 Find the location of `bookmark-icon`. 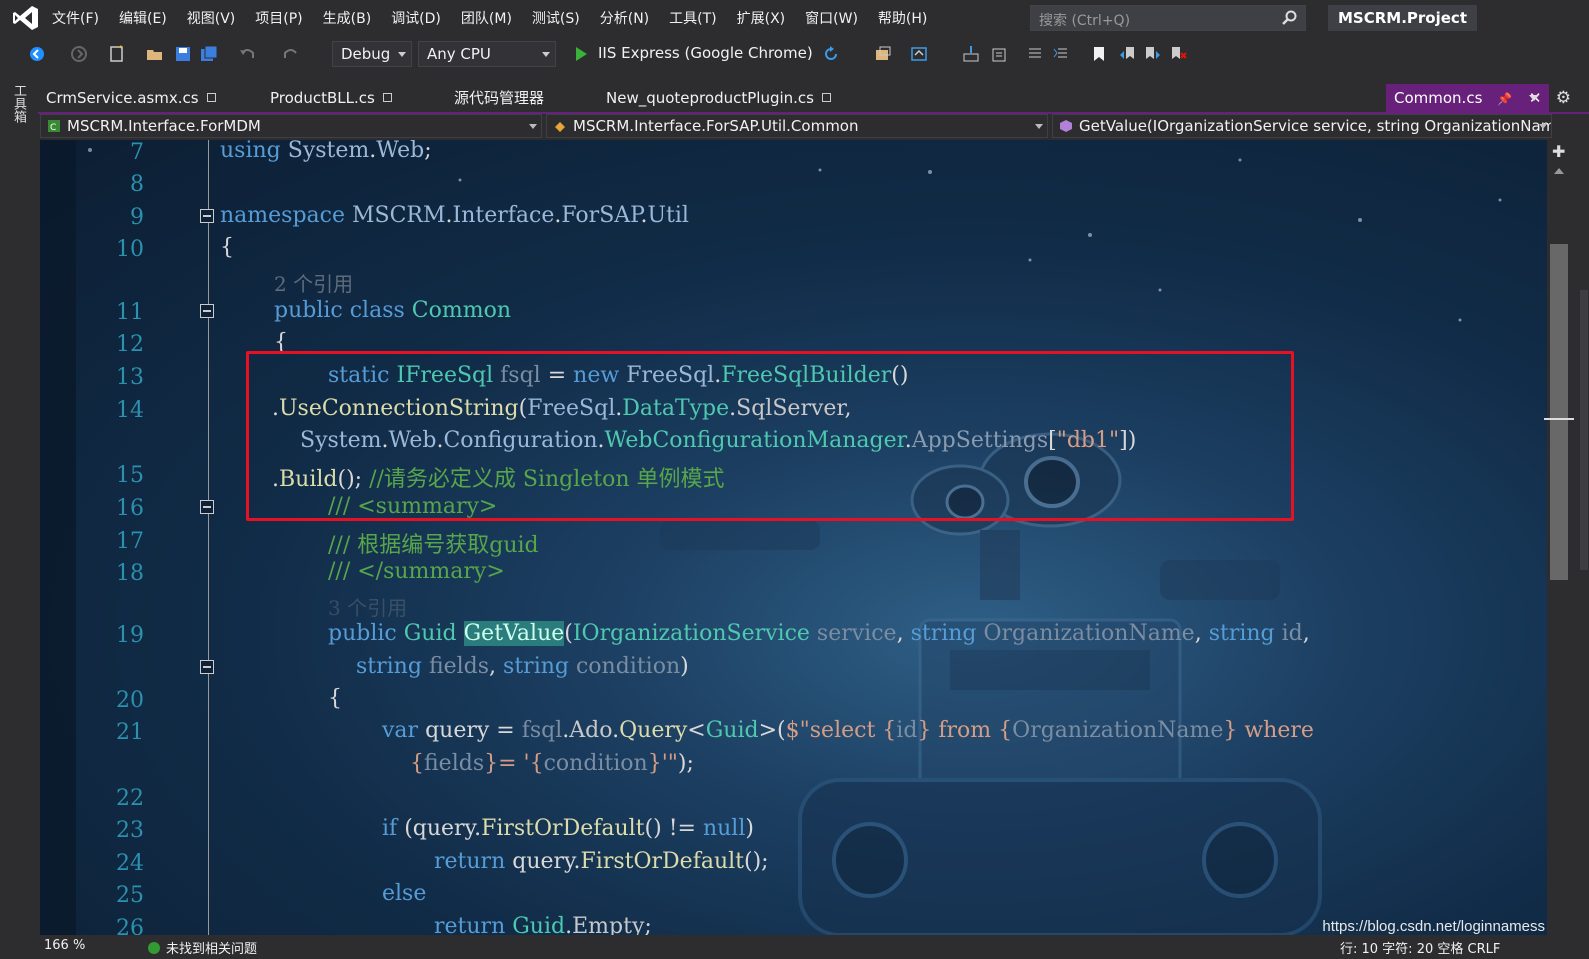

bookmark-icon is located at coordinates (1099, 54).